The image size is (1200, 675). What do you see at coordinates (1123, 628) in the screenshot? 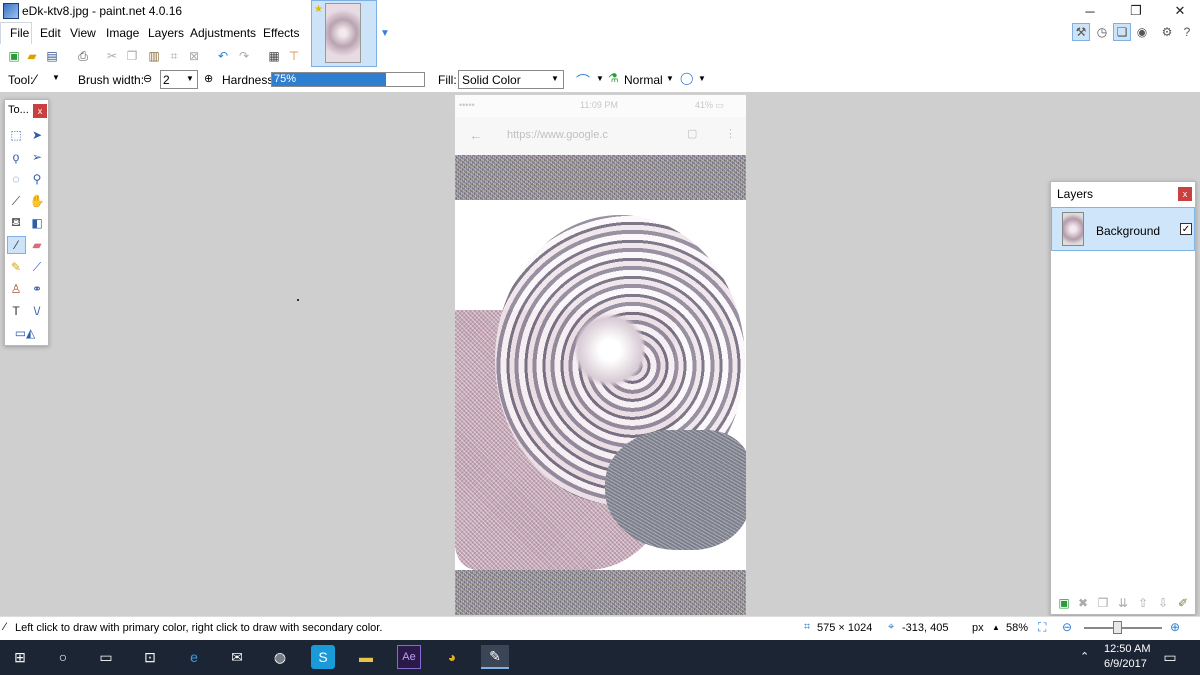
I see `zoom-slider` at bounding box center [1123, 628].